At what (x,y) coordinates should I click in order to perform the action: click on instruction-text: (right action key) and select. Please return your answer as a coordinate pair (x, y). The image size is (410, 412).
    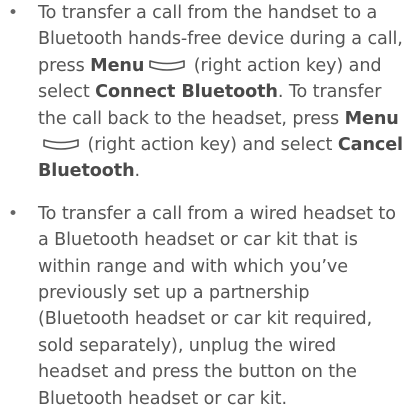
    Looking at the image, I should click on (210, 145).